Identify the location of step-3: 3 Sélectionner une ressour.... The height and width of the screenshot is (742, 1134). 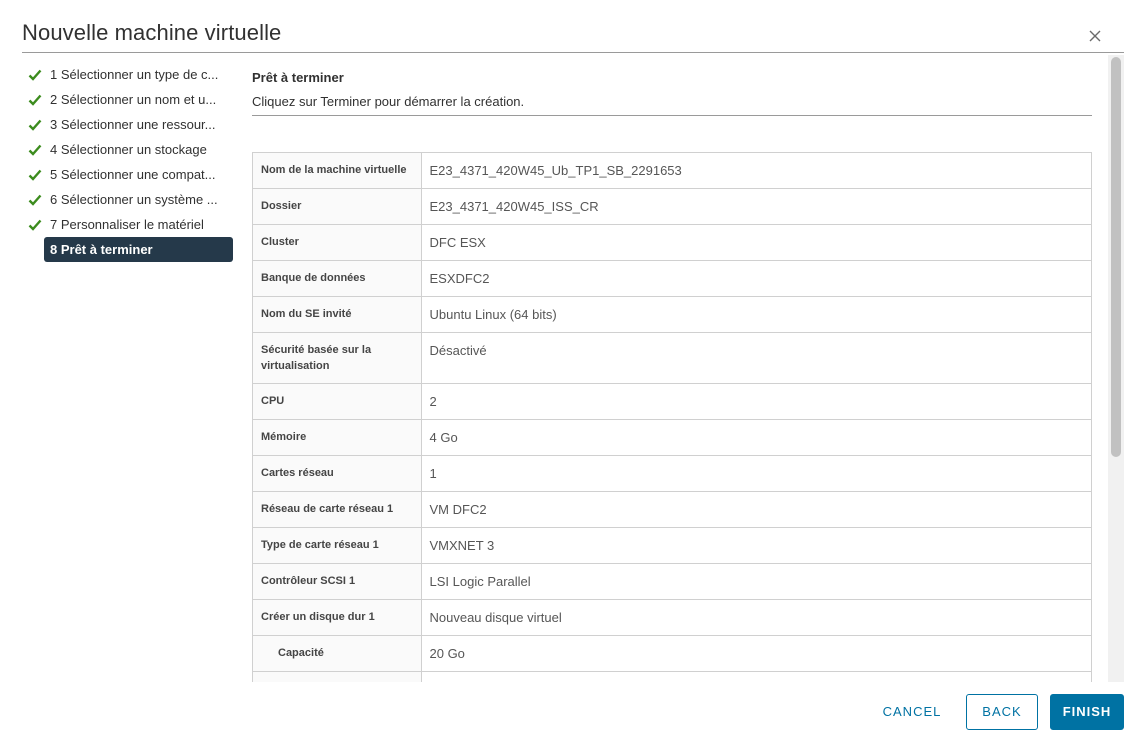
(131, 124).